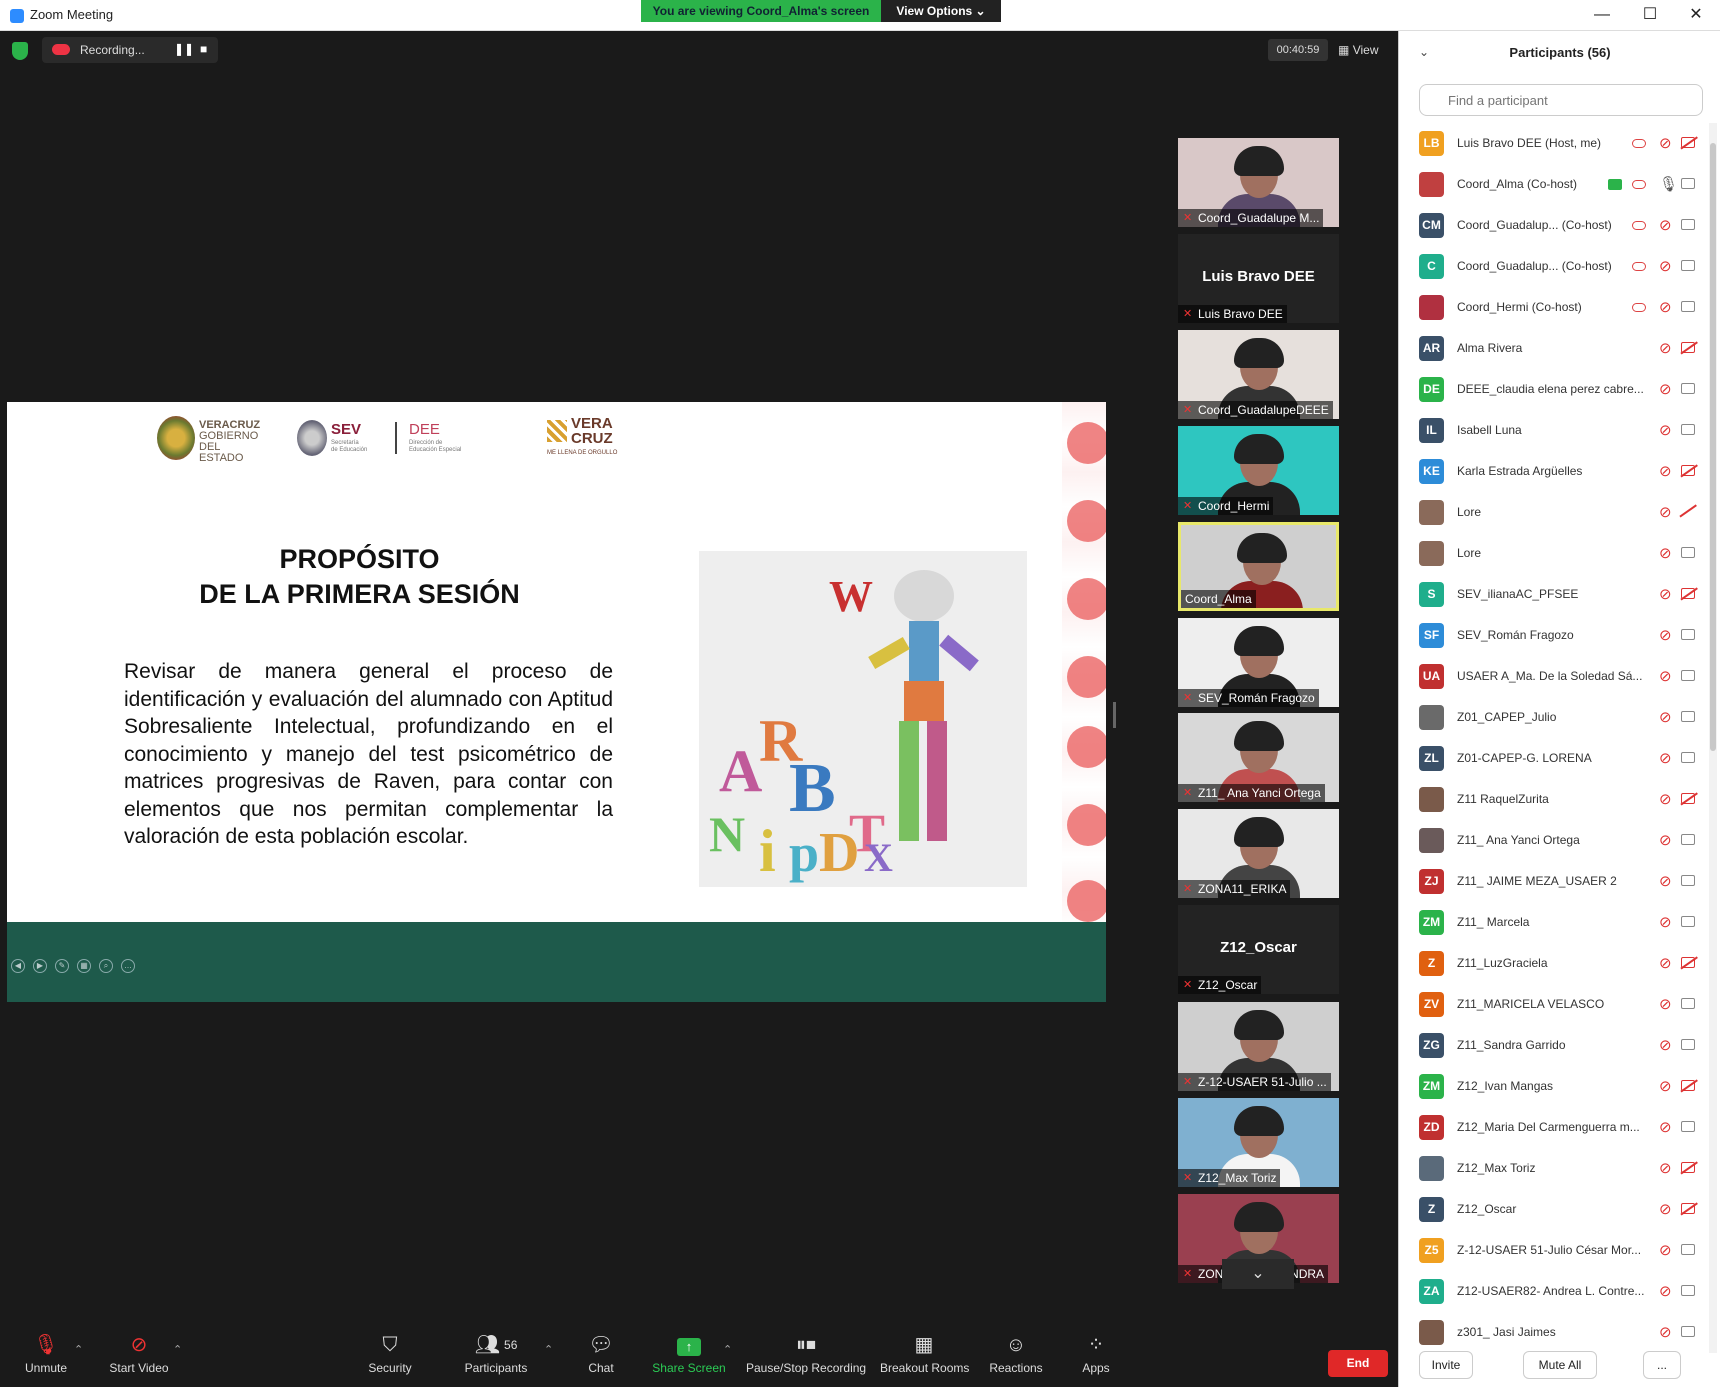 The image size is (1720, 1387). What do you see at coordinates (1554, 1168) in the screenshot?
I see `participant-row: Z12_Max Toriz ⊘` at bounding box center [1554, 1168].